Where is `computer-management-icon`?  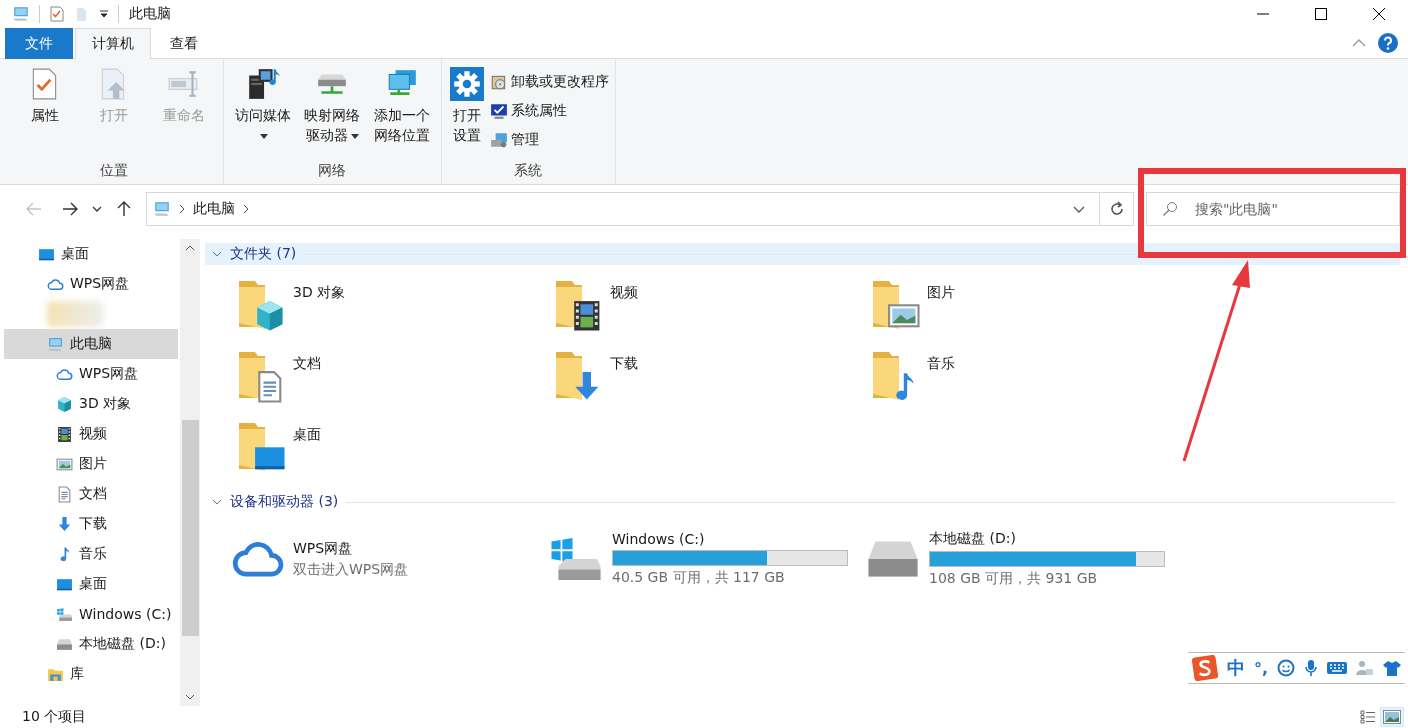
computer-management-icon is located at coordinates (498, 139).